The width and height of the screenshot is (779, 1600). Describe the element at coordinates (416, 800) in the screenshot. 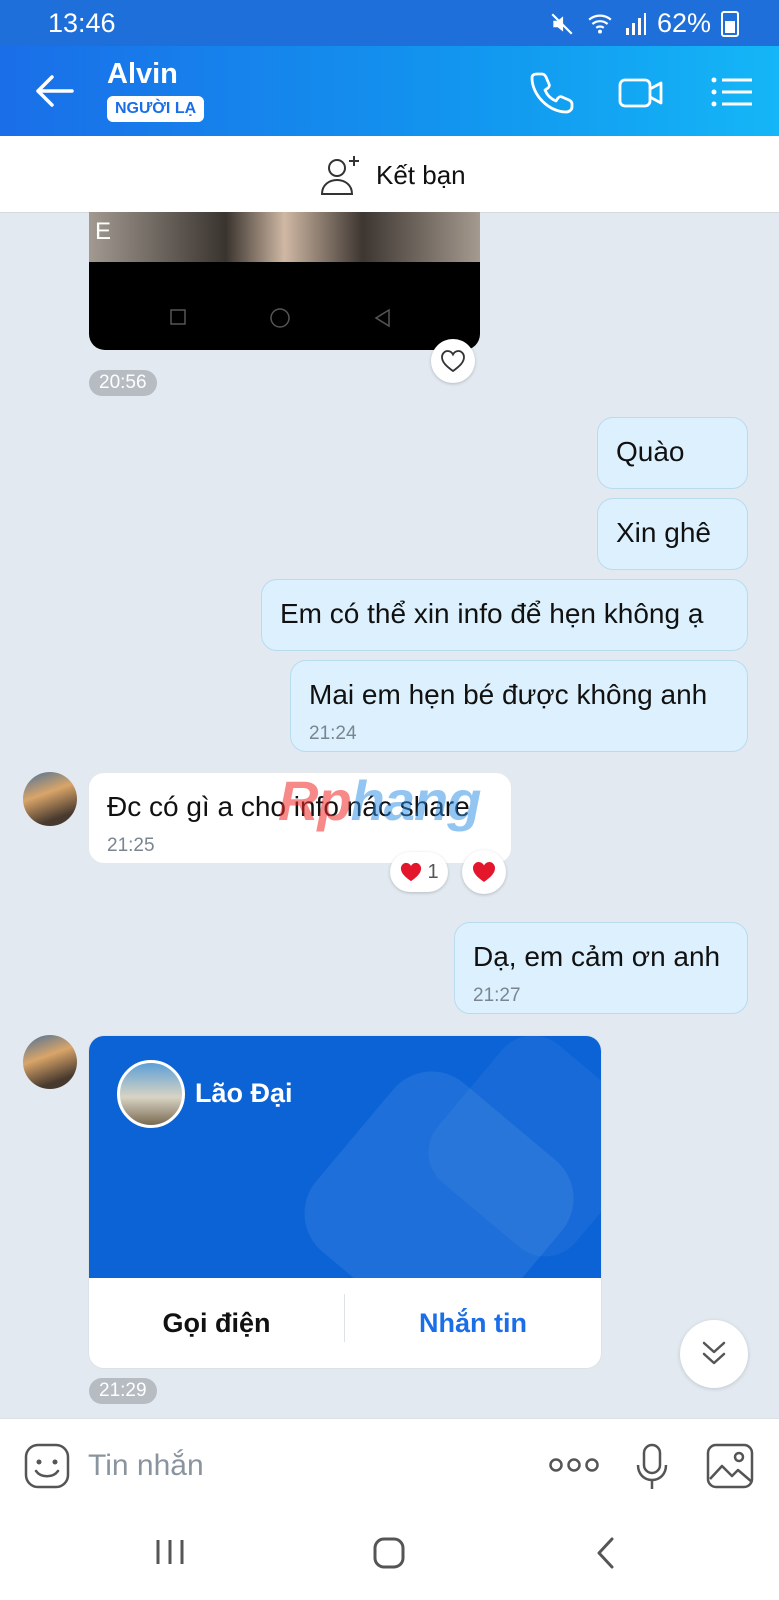

I see `watermark-part-2: hang` at that location.